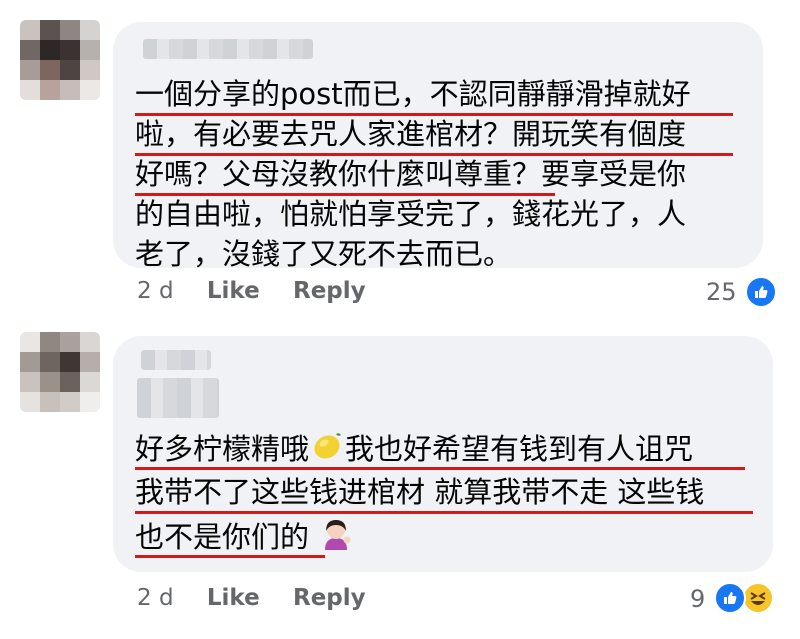 The height and width of the screenshot is (639, 800). Describe the element at coordinates (324, 254) in the screenshot. I see `comment-text-line: 老了，沒錢了又死不去而已。` at that location.